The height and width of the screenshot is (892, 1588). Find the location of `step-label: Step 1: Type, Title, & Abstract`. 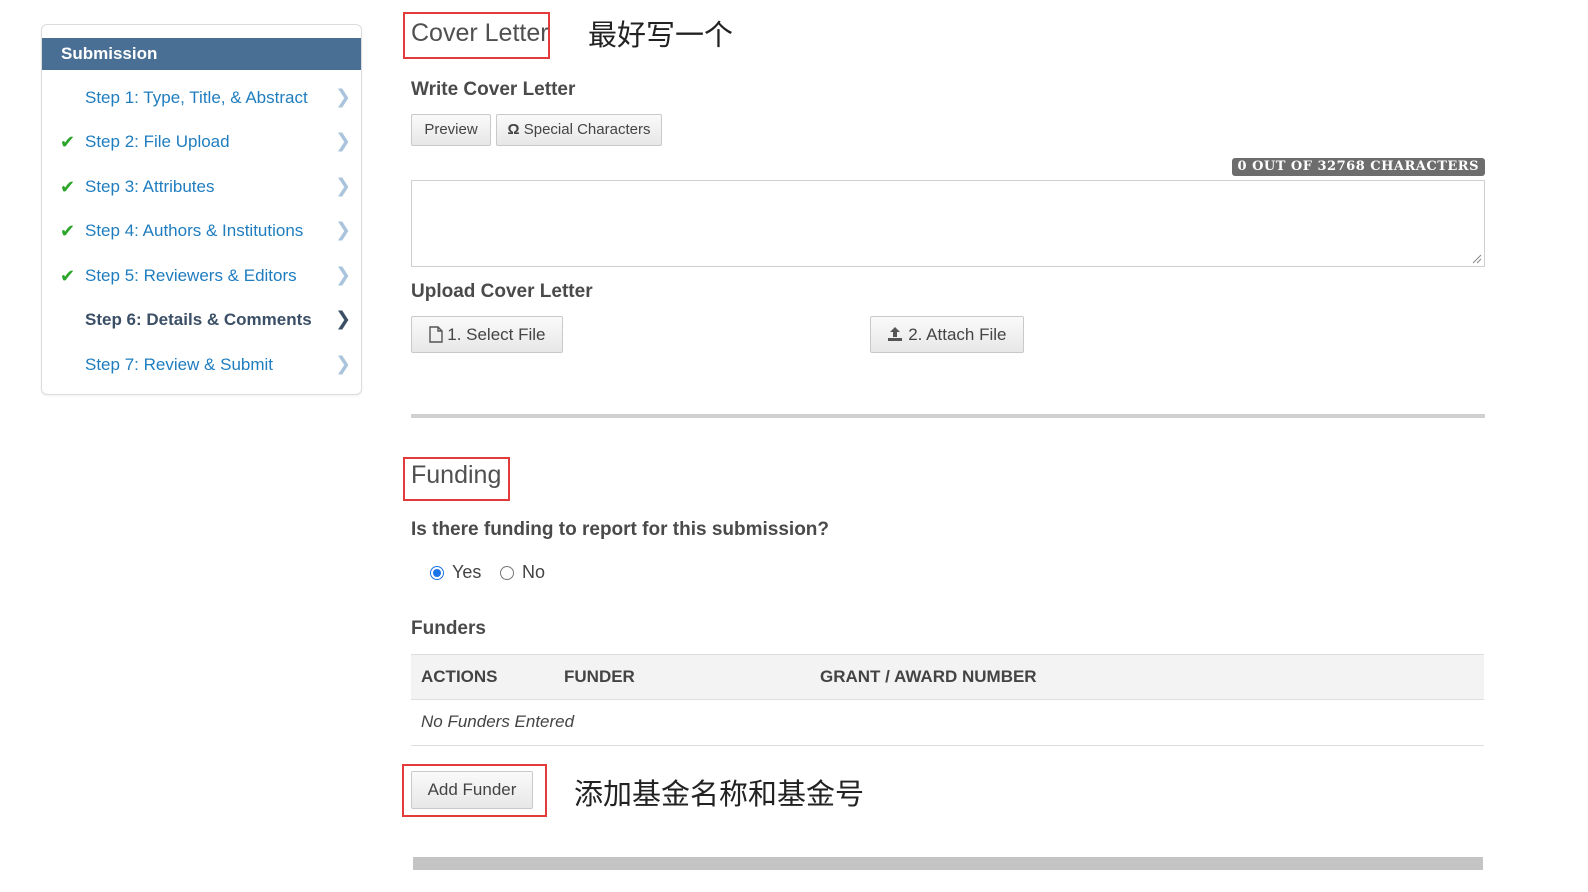

step-label: Step 1: Type, Title, & Abstract is located at coordinates (196, 97).